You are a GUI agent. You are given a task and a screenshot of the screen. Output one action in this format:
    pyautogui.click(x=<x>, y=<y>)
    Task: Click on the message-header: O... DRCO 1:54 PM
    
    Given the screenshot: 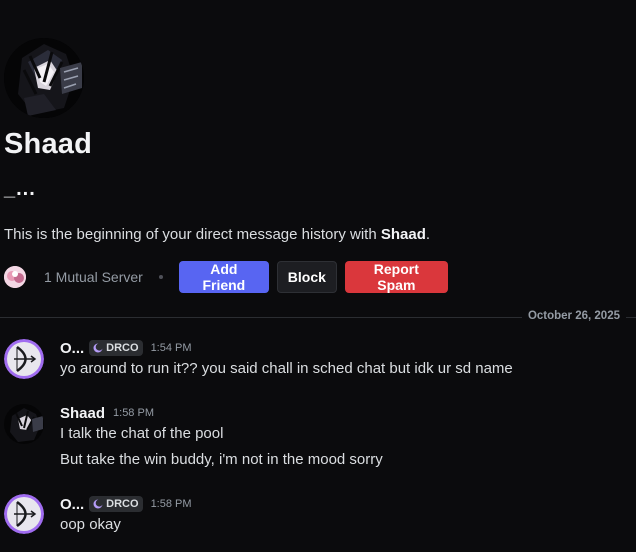 What is the action you would take?
    pyautogui.click(x=126, y=348)
    